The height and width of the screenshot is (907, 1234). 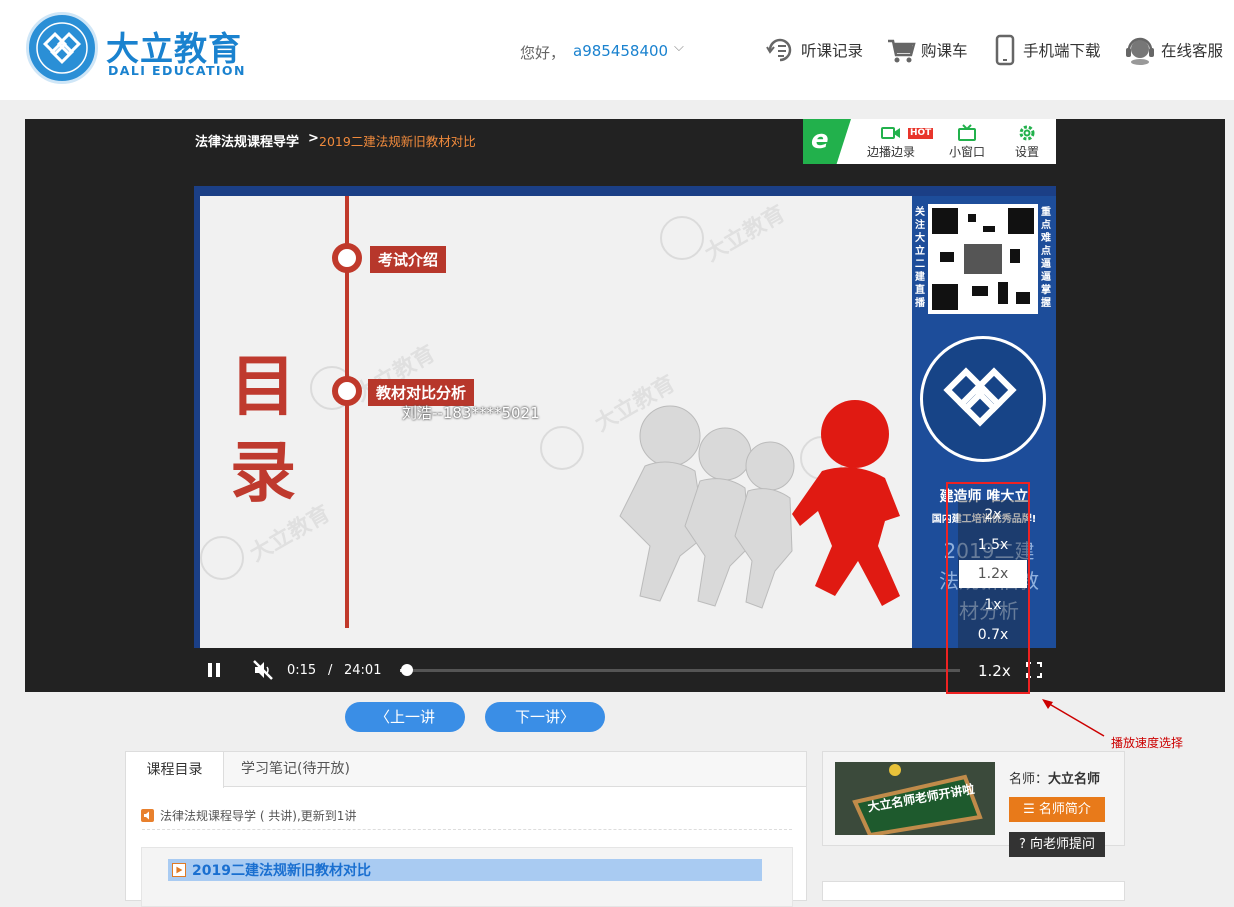 What do you see at coordinates (413, 717) in the screenshot?
I see `prev-lesson-label: 上一讲` at bounding box center [413, 717].